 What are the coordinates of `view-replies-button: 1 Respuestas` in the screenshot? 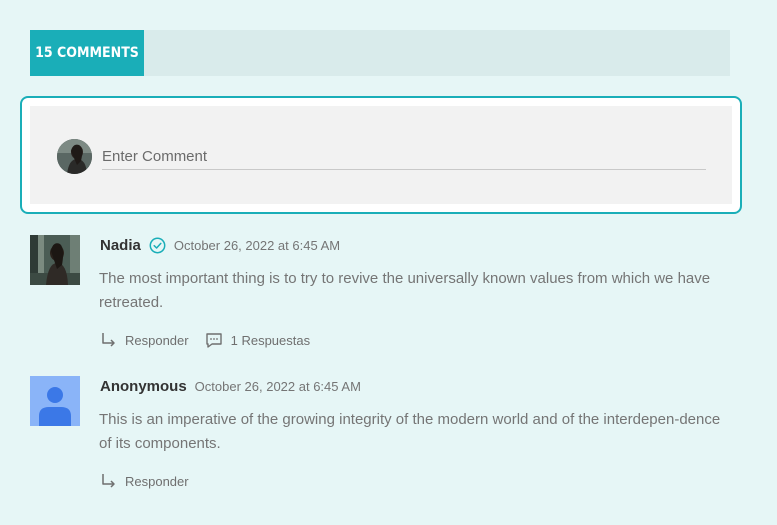 It's located at (258, 340).